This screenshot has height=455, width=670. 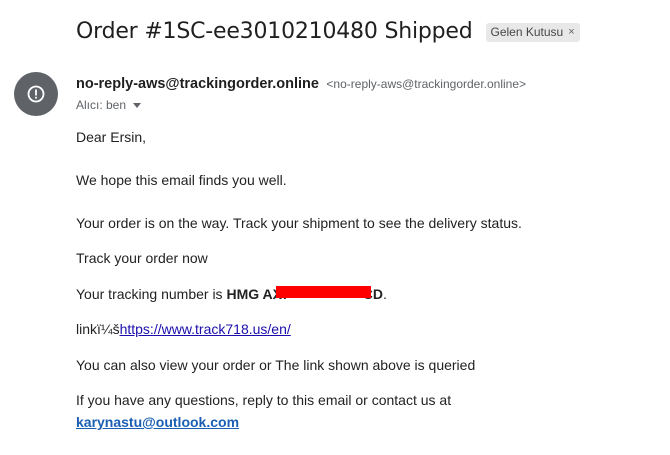 What do you see at coordinates (384, 294) in the screenshot?
I see `tracking-suffix: .` at bounding box center [384, 294].